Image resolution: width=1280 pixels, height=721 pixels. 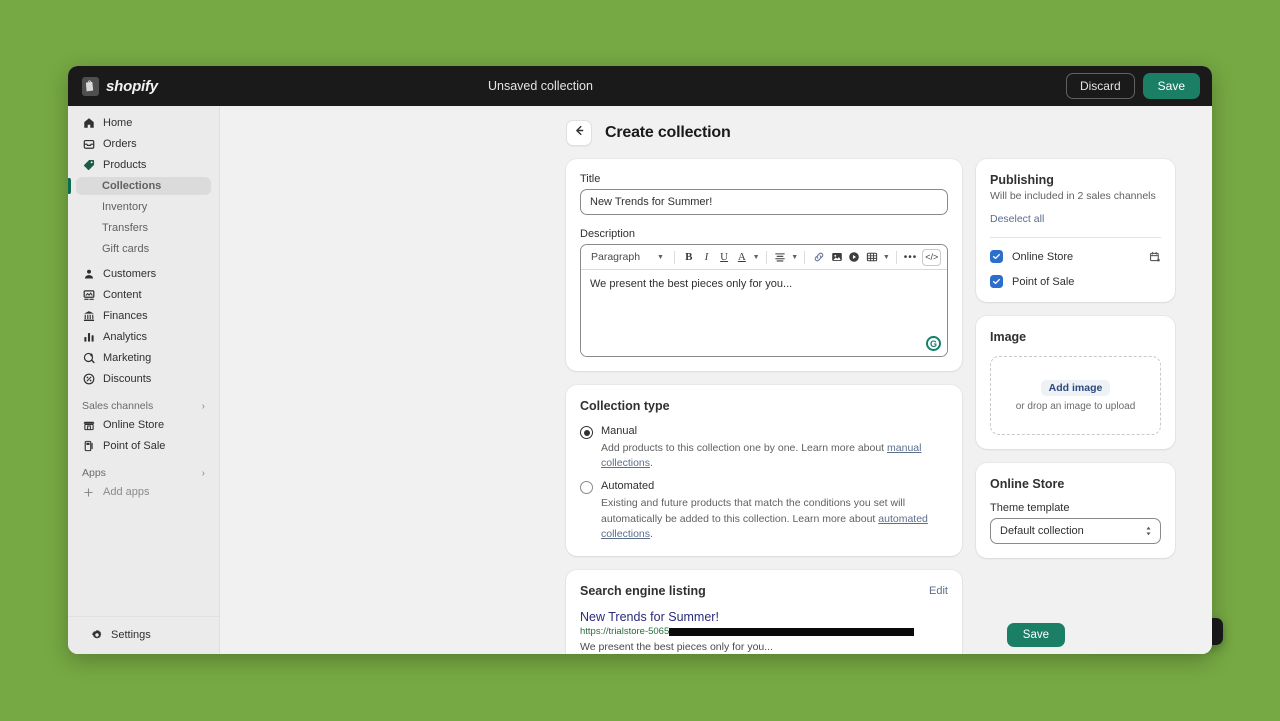 I want to click on online-store-card-title: Online Store, so click(x=1027, y=484).